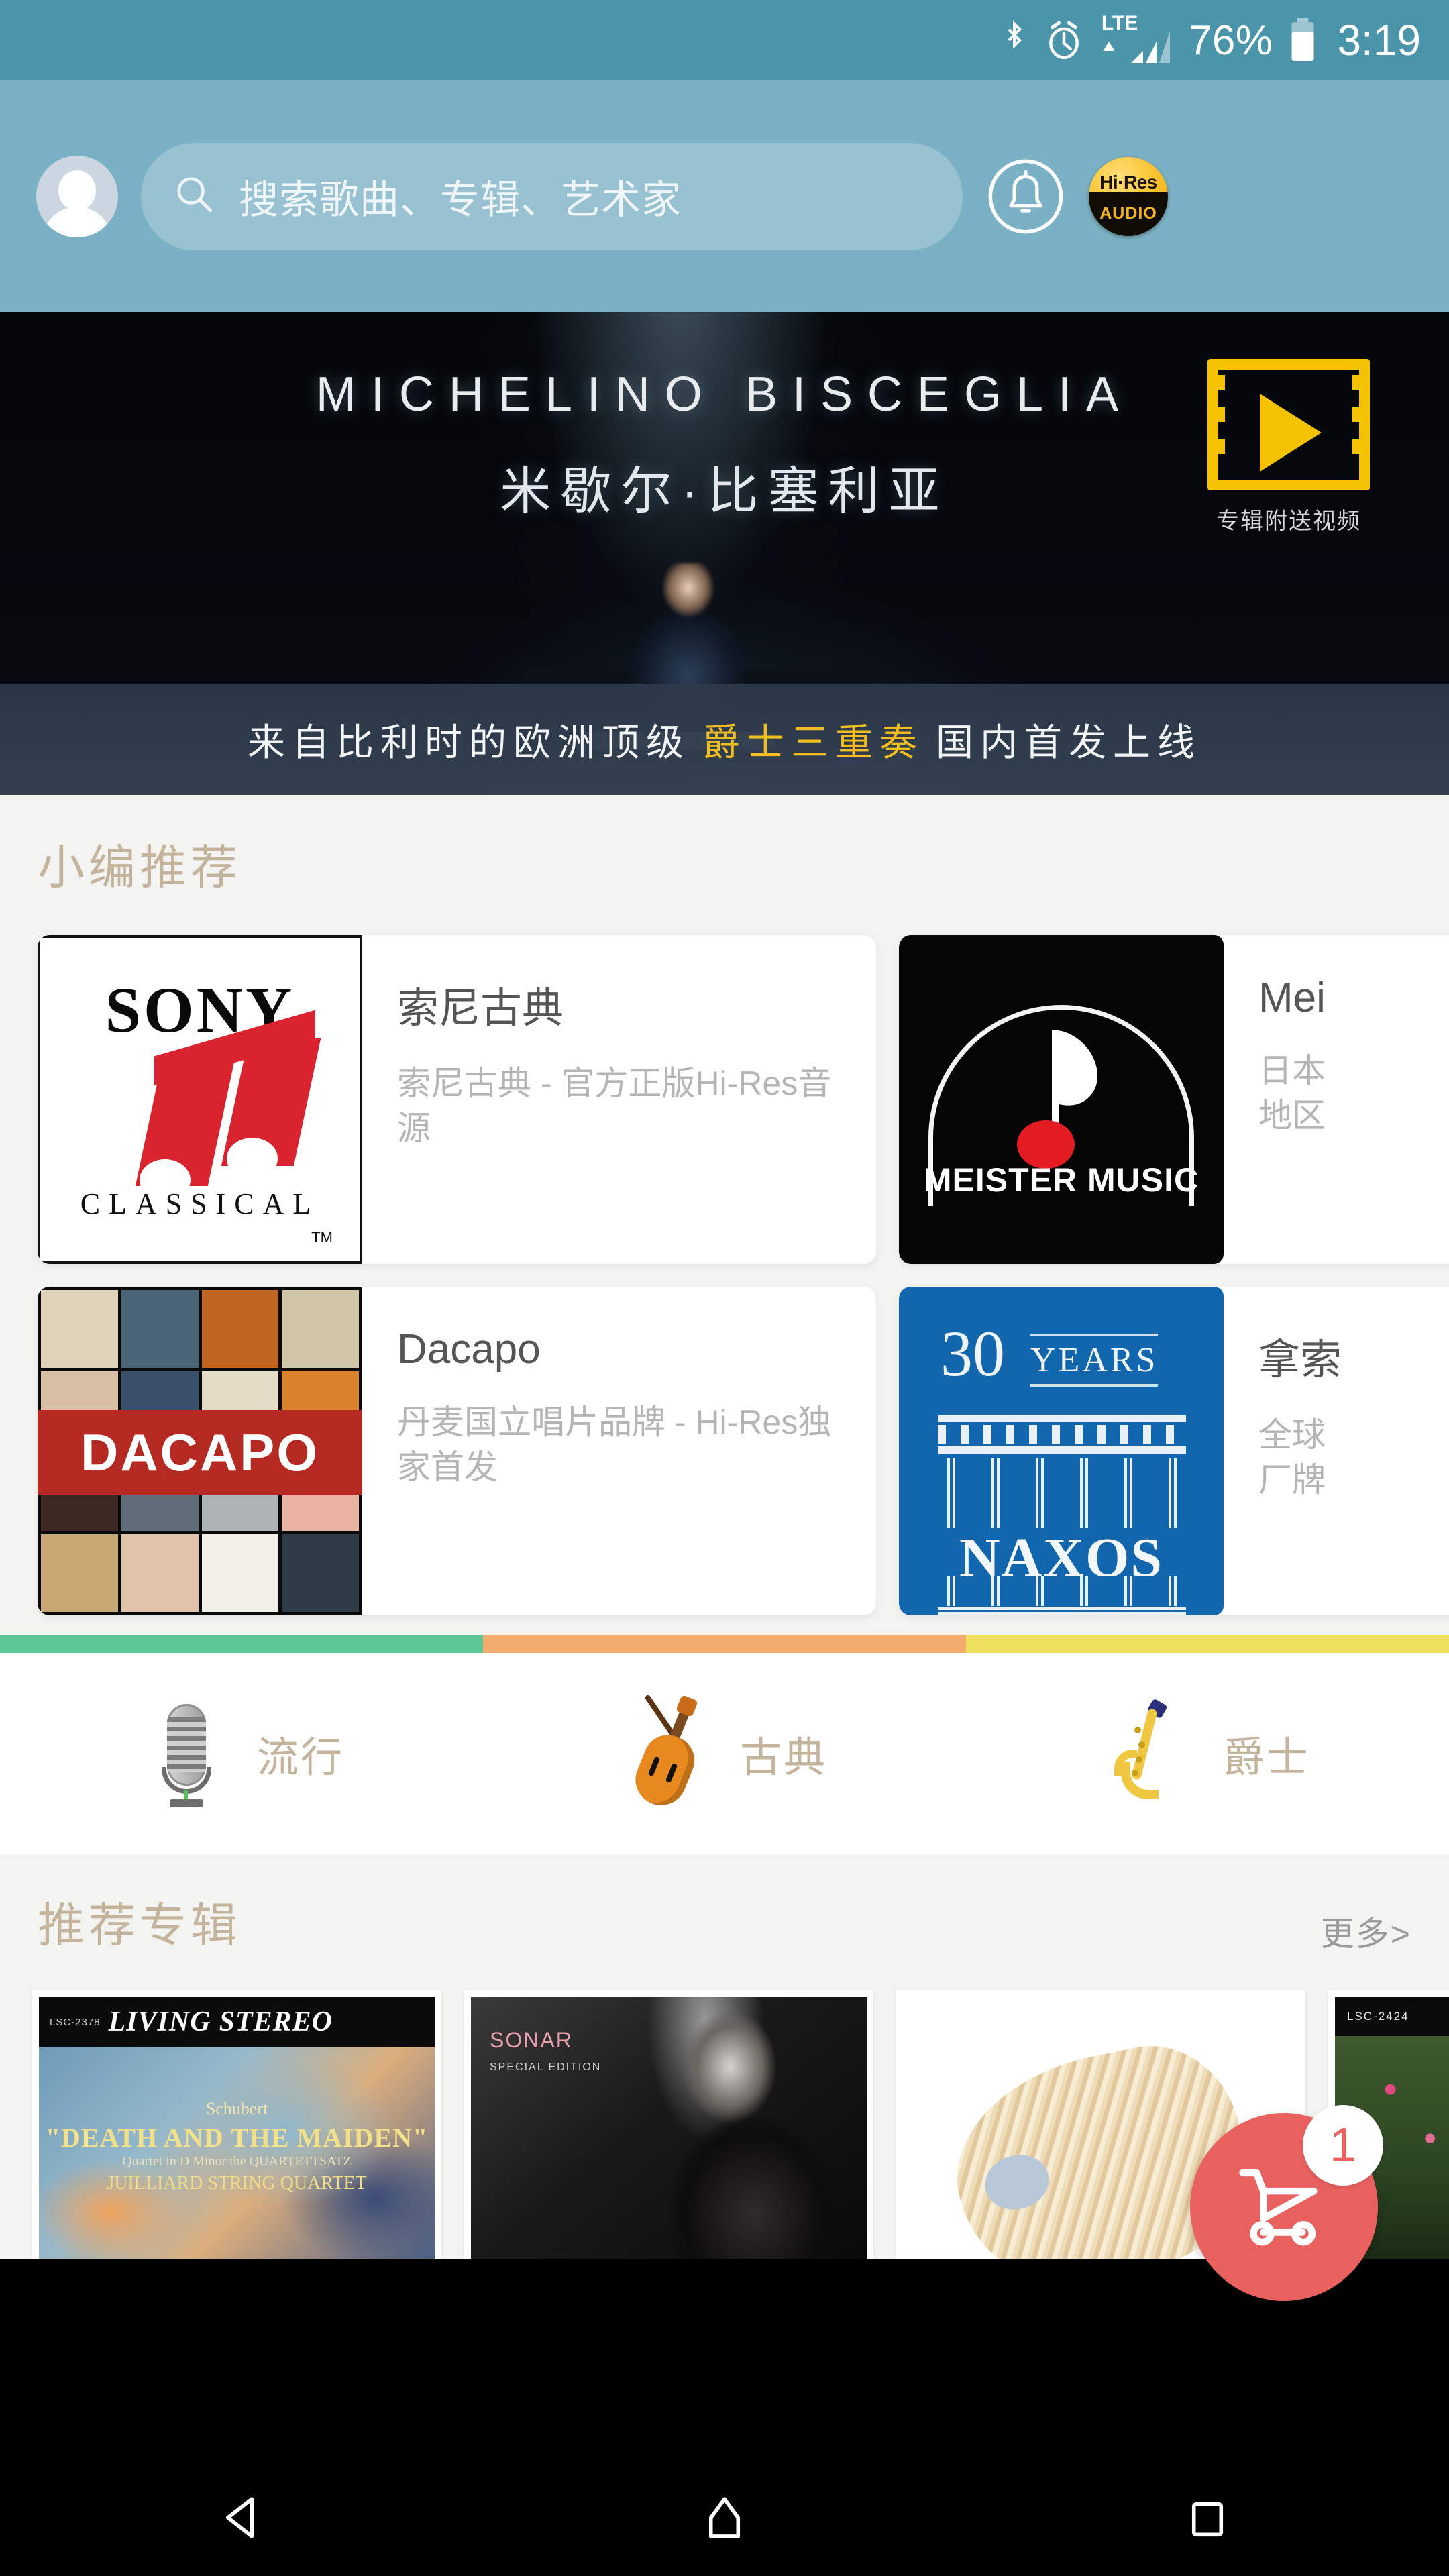  I want to click on album-label-stereo: STEREO, so click(276, 2021).